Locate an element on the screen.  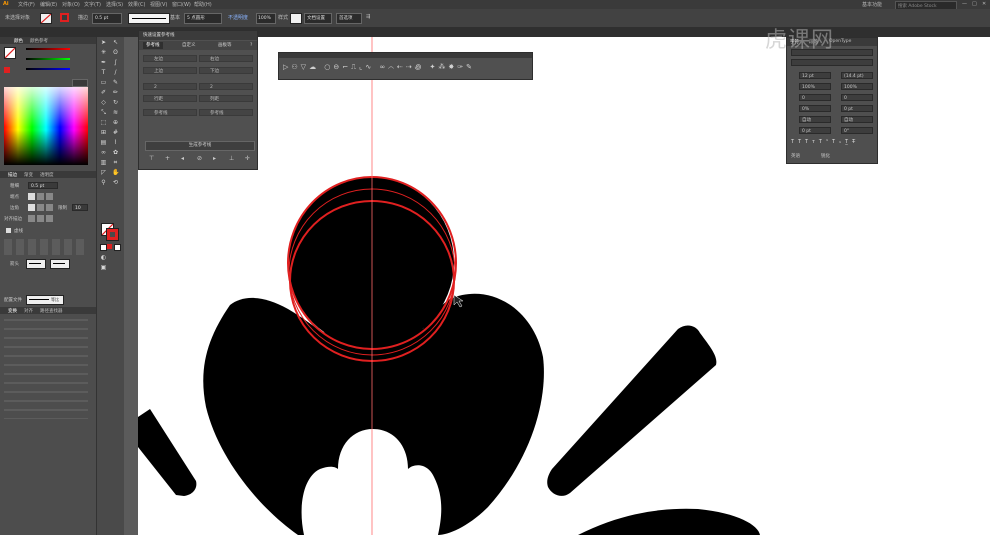
distribute-horizontal-icon: ✛ is located at coordinates (247, 158).